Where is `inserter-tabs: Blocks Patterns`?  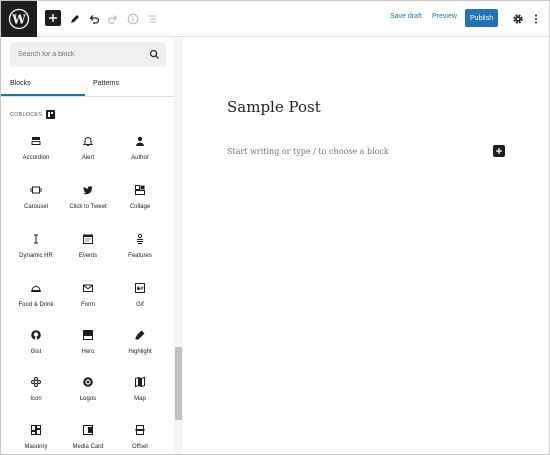 inserter-tabs: Blocks Patterns is located at coordinates (87, 86).